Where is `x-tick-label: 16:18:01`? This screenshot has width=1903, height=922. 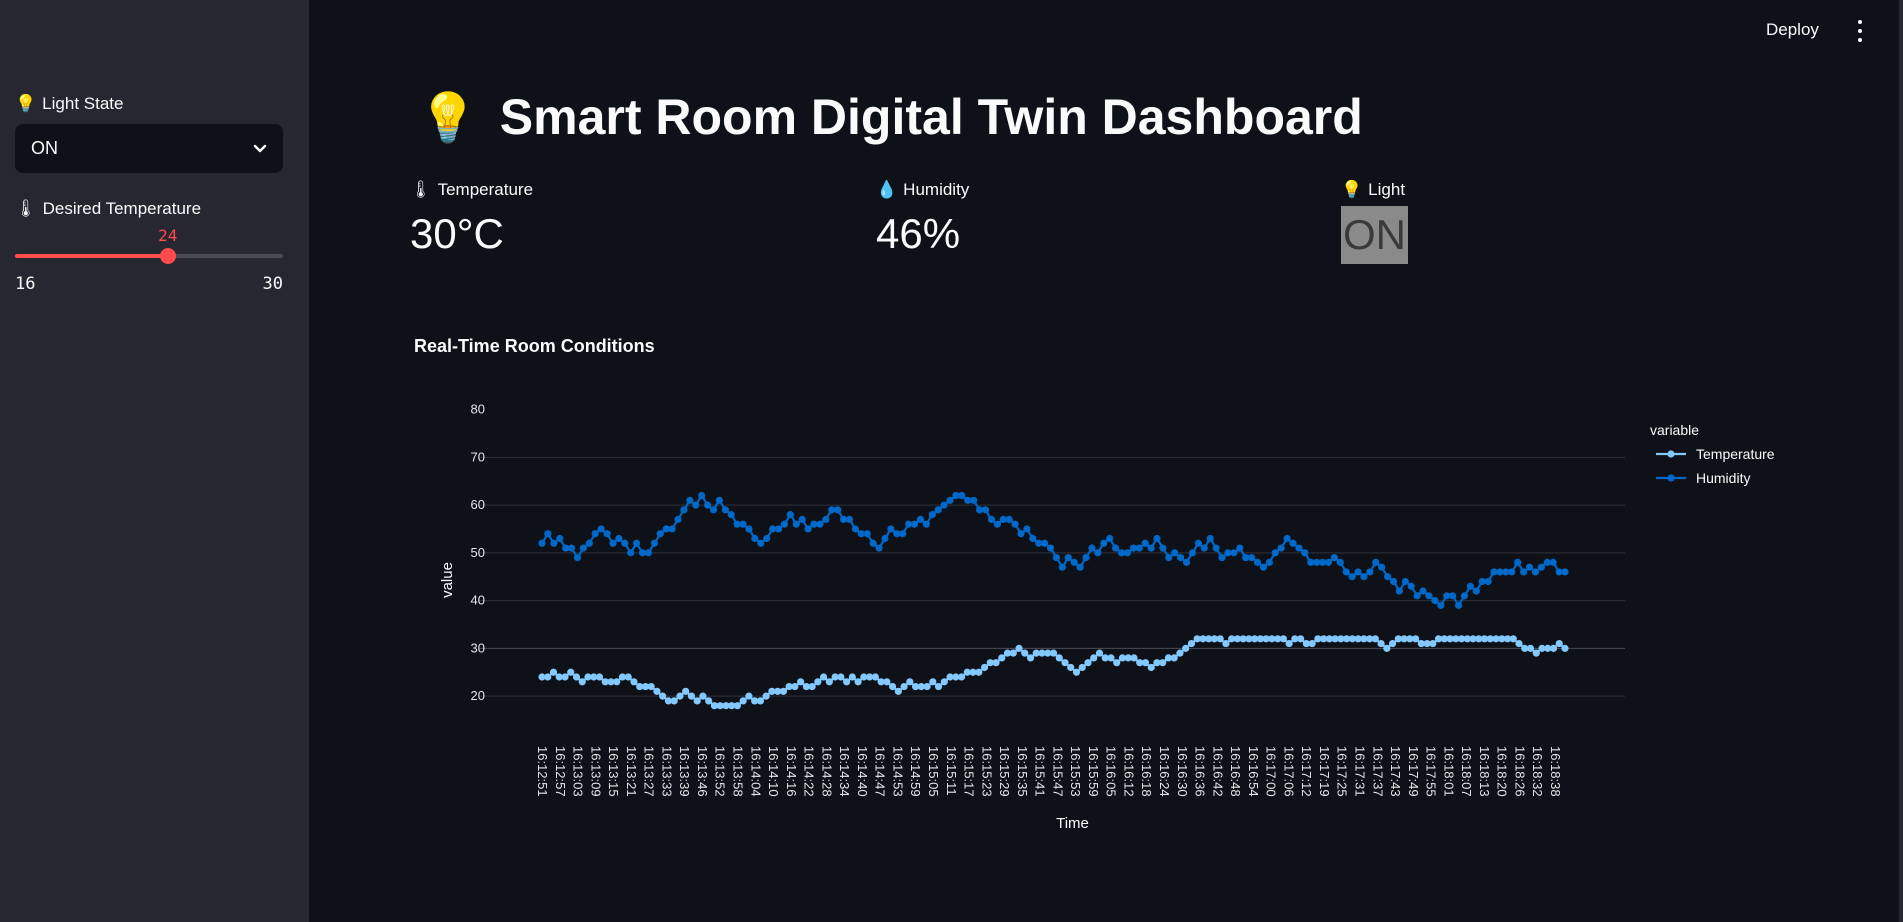 x-tick-label: 16:18:01 is located at coordinates (1448, 771).